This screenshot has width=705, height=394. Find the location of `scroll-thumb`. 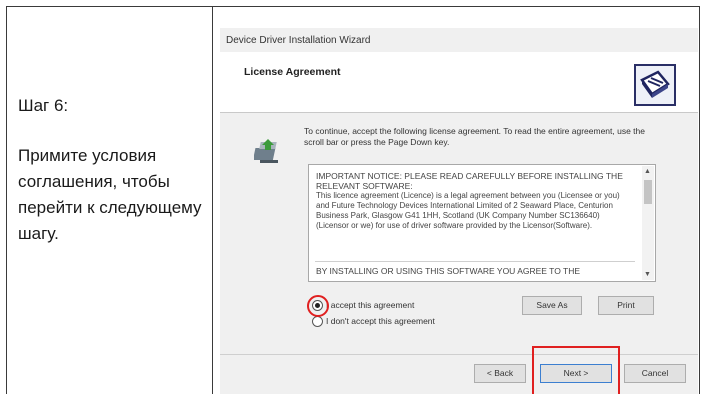

scroll-thumb is located at coordinates (648, 192).